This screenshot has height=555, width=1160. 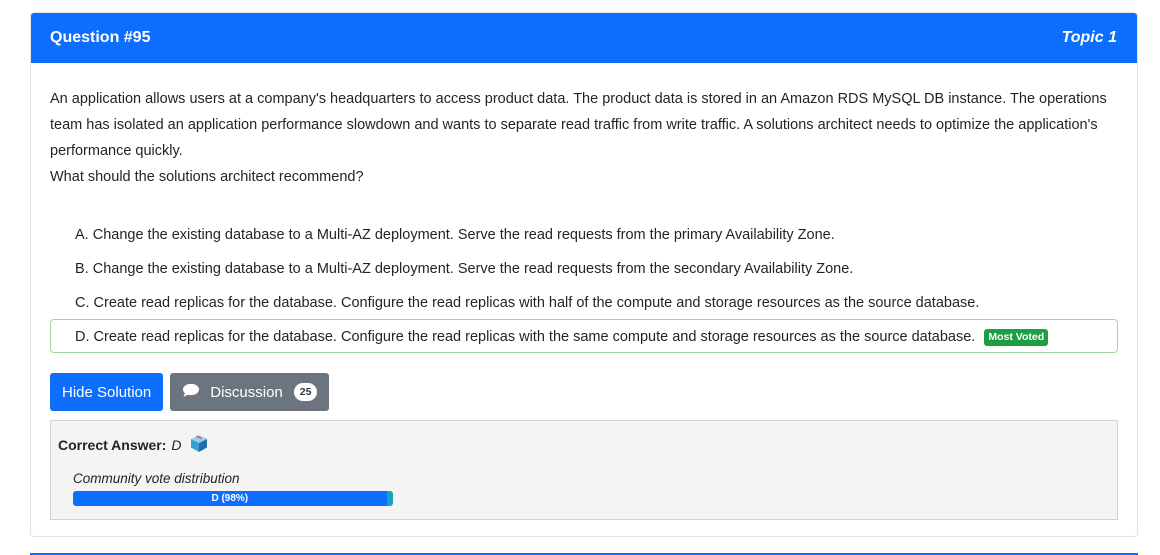 What do you see at coordinates (191, 392) in the screenshot?
I see `comment-bubble-icon` at bounding box center [191, 392].